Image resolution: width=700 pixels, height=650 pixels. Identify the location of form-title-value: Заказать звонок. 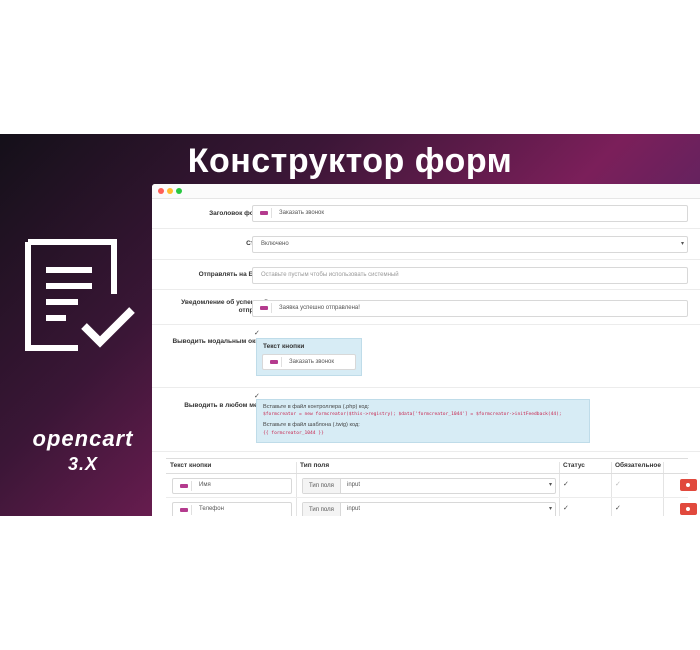
(301, 213).